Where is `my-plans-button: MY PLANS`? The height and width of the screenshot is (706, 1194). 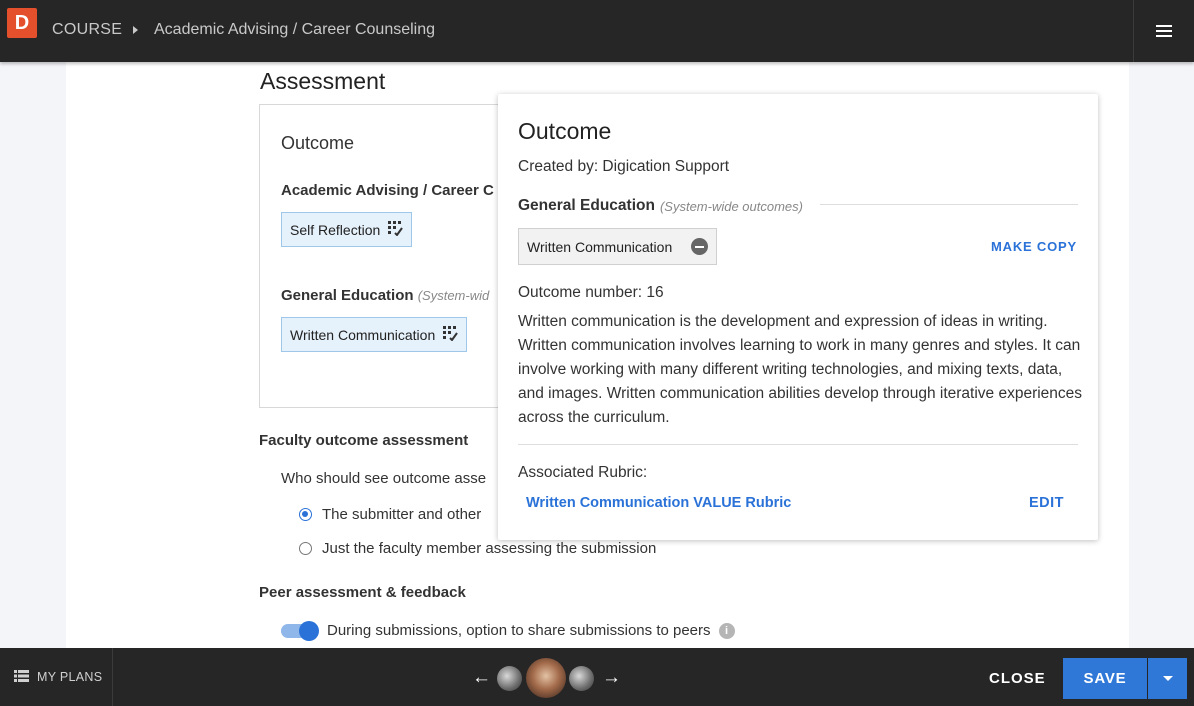
my-plans-button: MY PLANS is located at coordinates (56, 677).